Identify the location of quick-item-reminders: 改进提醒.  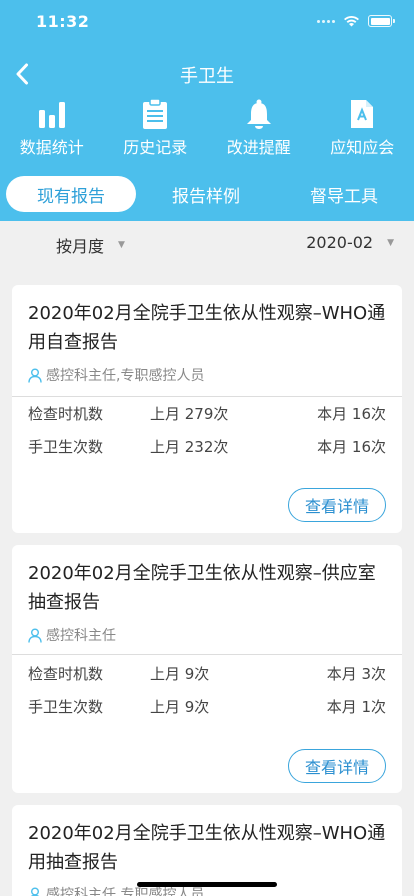
(259, 129).